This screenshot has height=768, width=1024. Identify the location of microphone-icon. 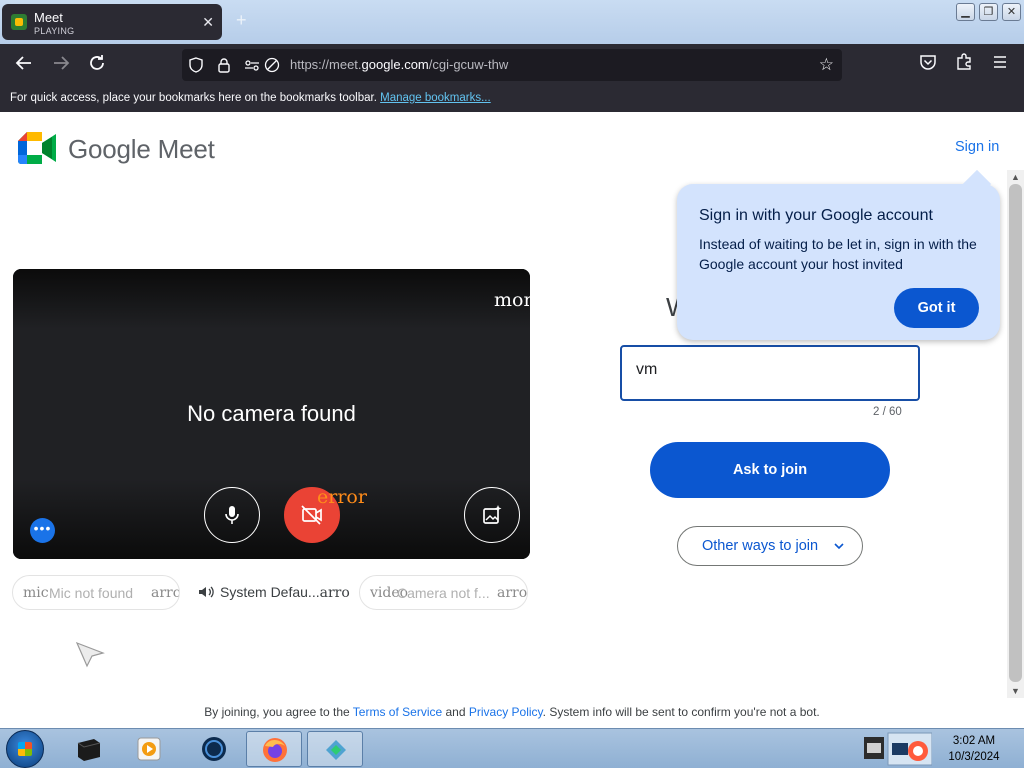
(232, 515).